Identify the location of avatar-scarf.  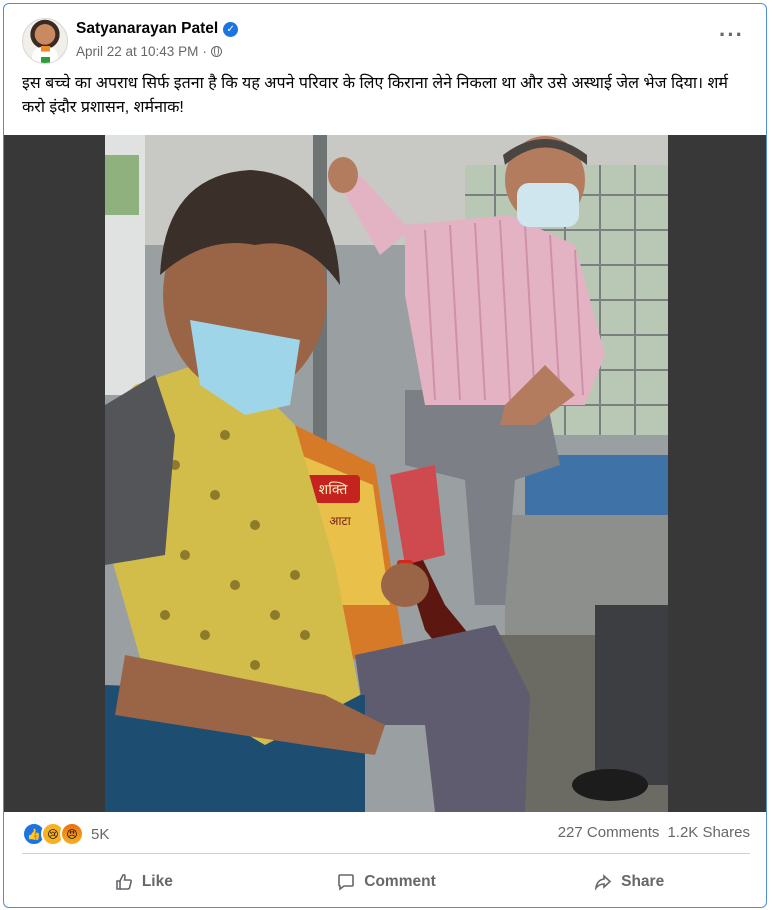
(45, 54).